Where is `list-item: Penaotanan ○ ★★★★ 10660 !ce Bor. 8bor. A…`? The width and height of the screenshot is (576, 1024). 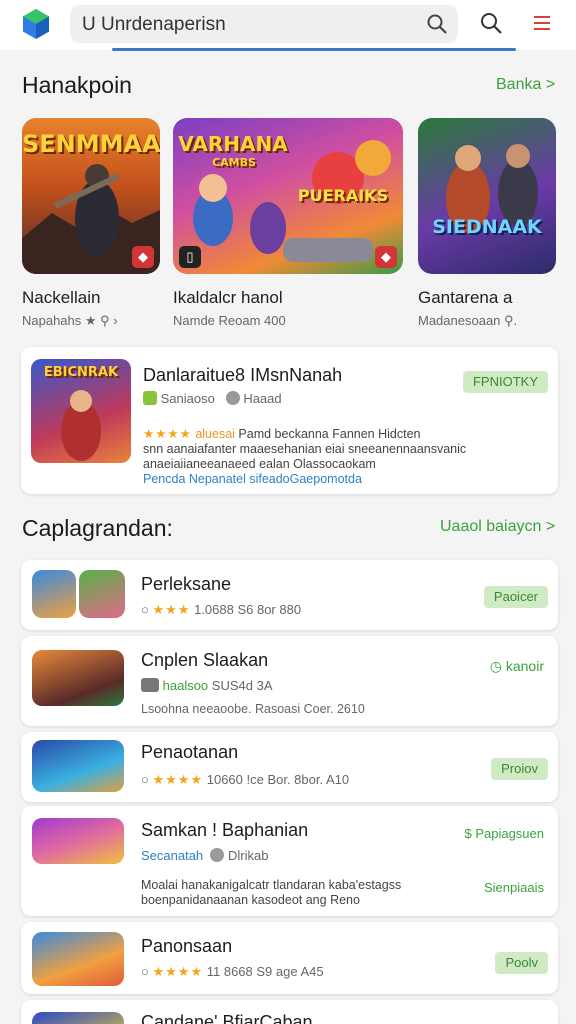
list-item: Penaotanan ○ ★★★★ 10660 !ce Bor. 8bor. A… is located at coordinates (289, 767).